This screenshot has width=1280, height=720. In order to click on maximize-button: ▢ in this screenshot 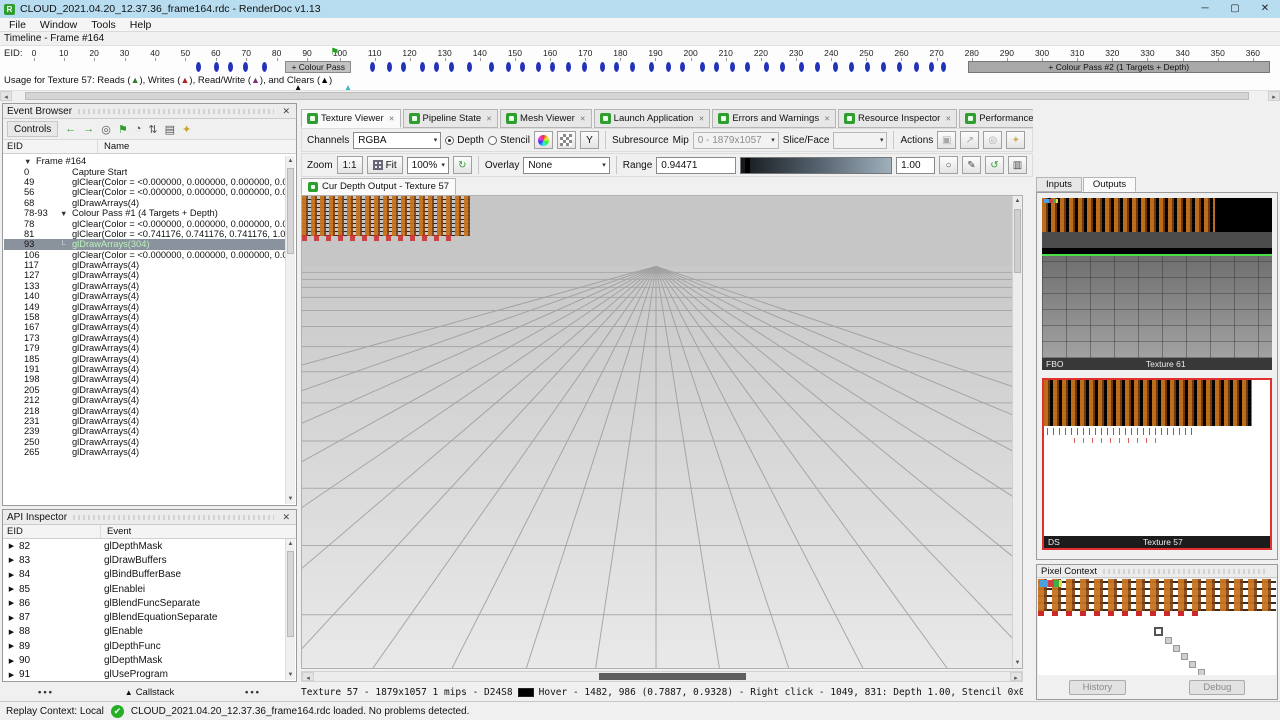, I will do `click(1235, 9)`.